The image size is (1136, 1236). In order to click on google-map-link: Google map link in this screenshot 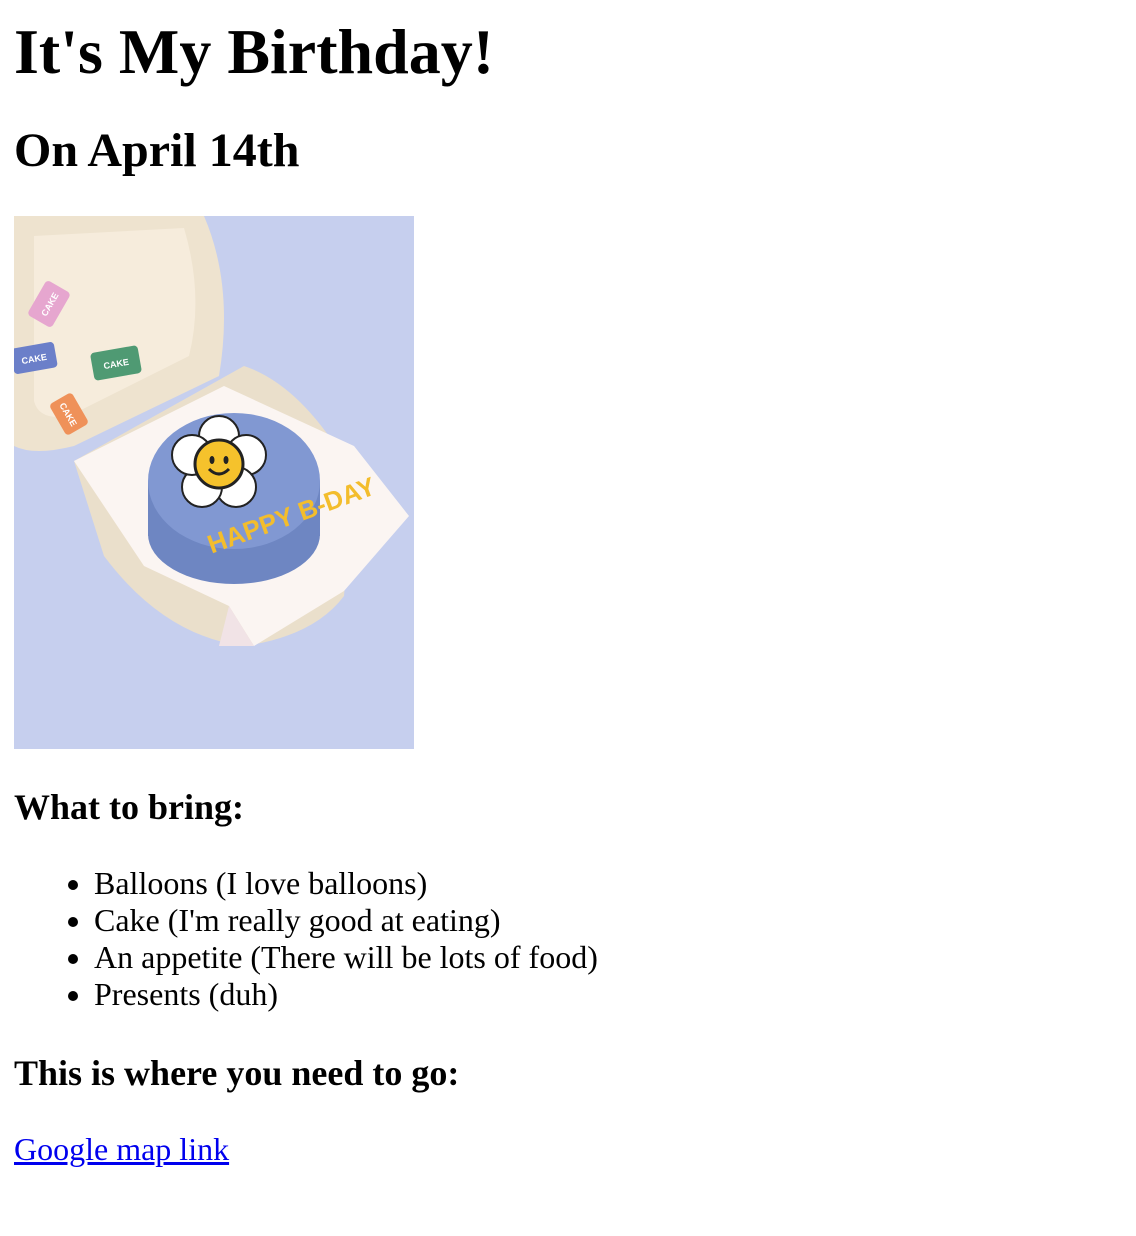, I will do `click(121, 1149)`.